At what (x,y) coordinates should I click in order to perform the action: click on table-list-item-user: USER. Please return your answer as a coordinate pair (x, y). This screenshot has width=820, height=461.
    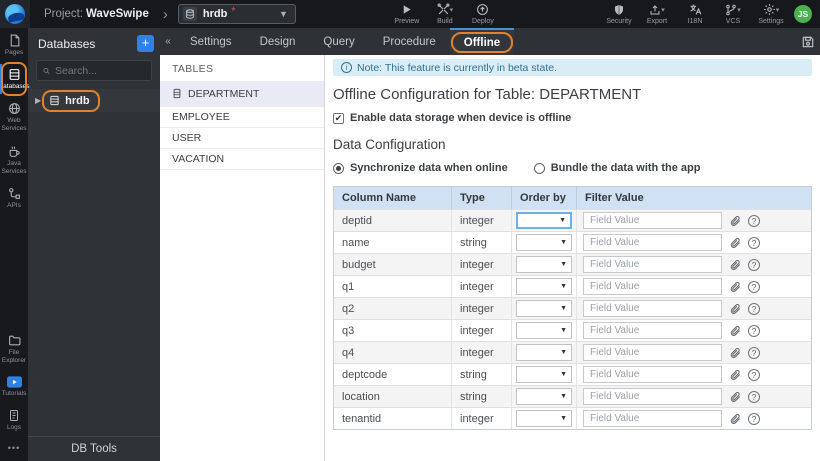
    Looking at the image, I should click on (242, 138).